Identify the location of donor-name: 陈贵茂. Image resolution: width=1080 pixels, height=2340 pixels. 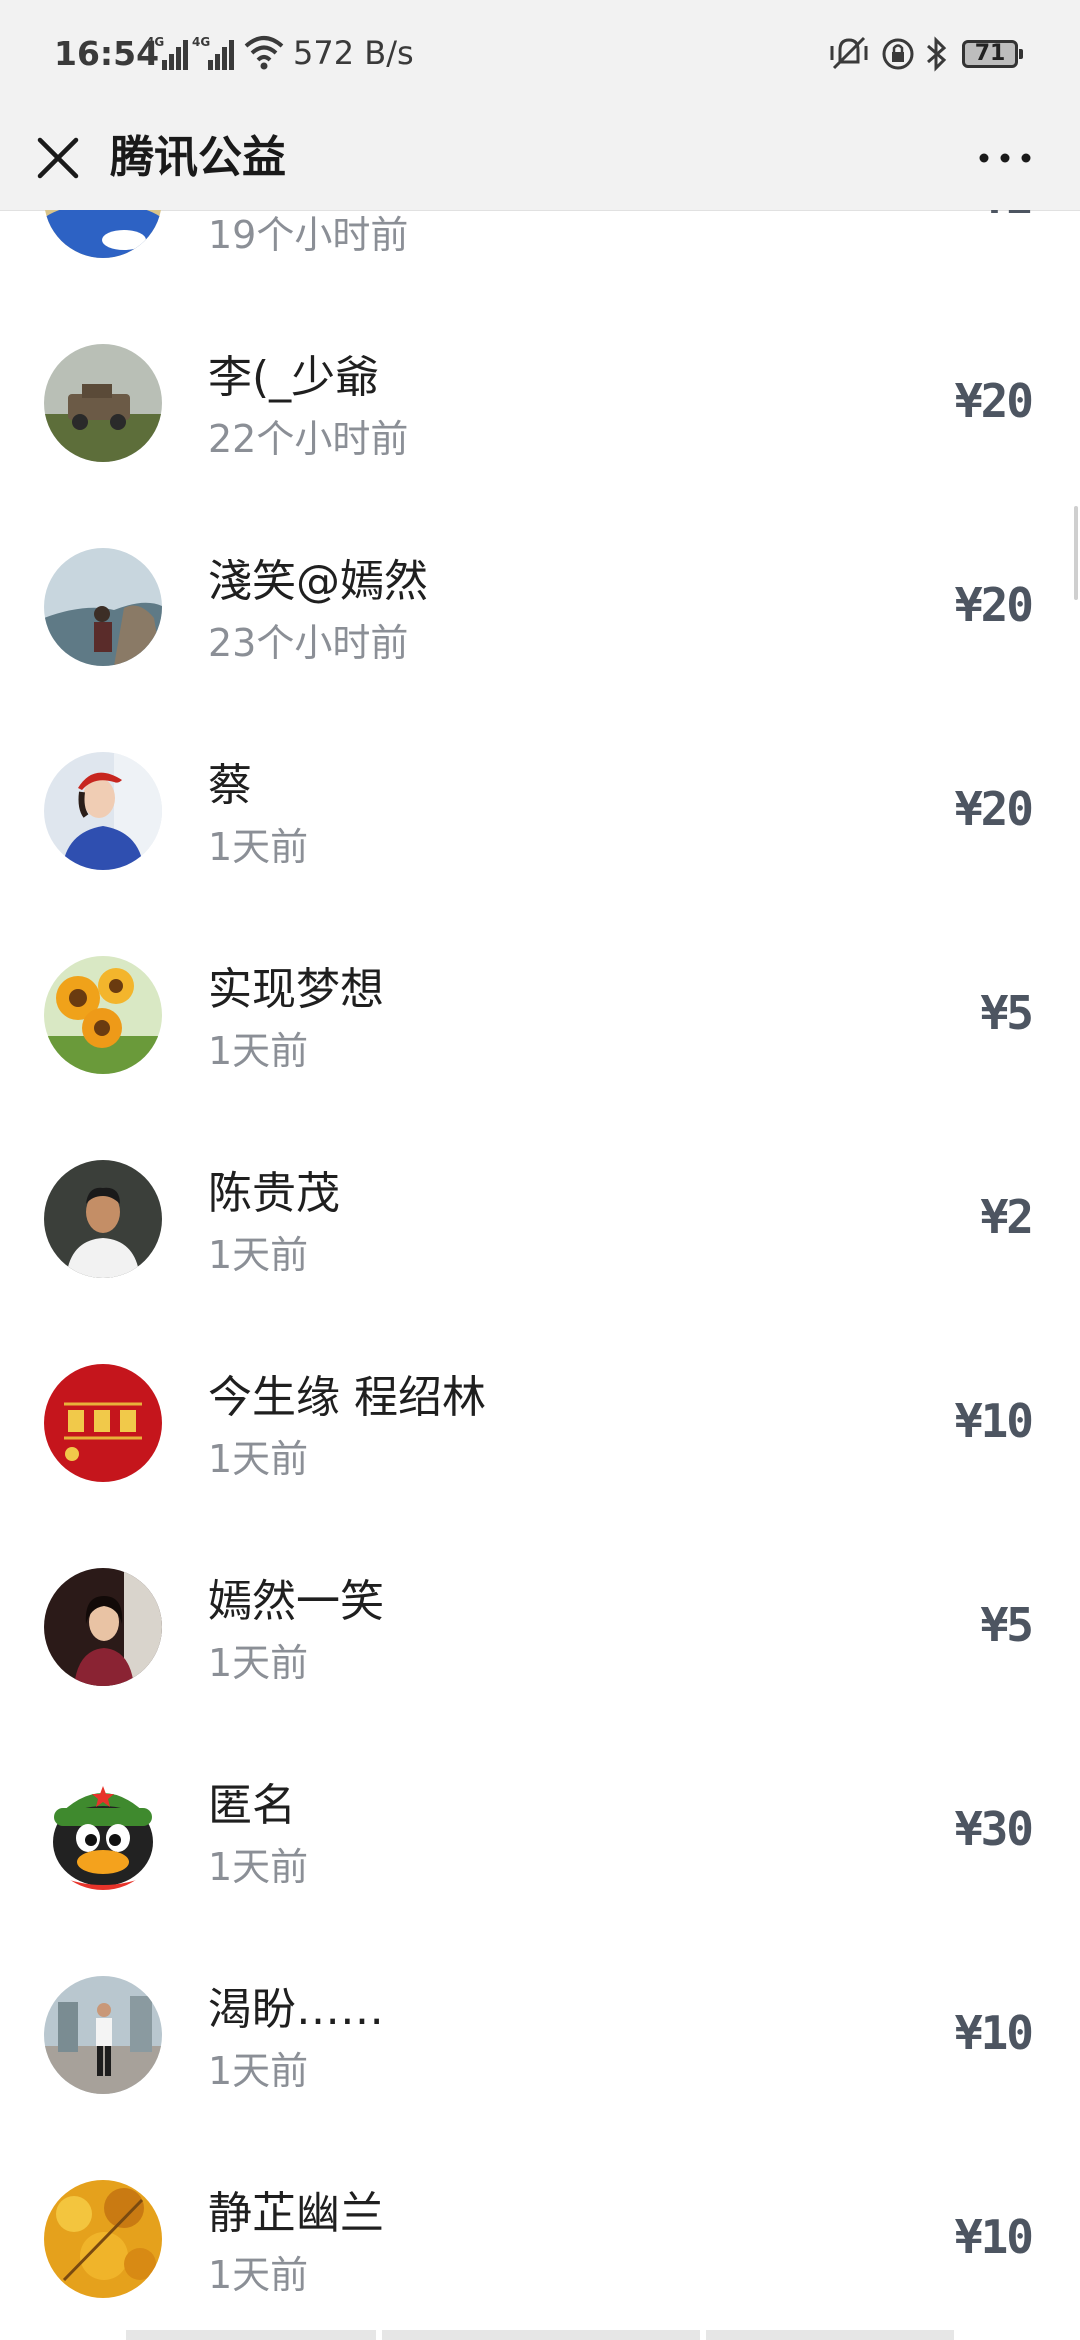
(274, 1193).